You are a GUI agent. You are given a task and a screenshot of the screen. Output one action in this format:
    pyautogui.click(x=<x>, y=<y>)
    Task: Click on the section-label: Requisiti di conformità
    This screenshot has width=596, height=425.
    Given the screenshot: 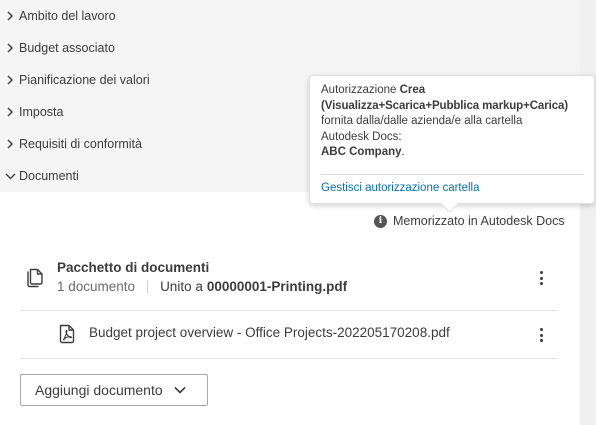 What is the action you would take?
    pyautogui.click(x=80, y=144)
    